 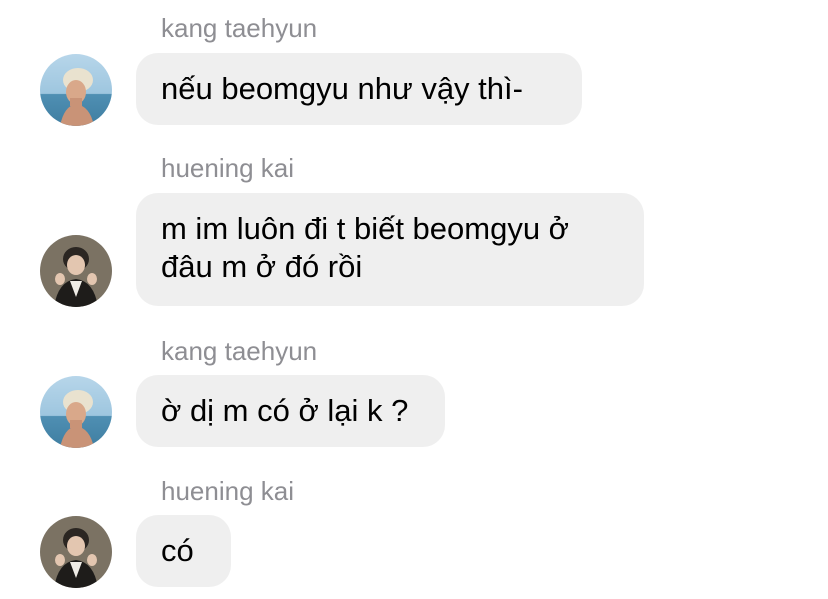 I want to click on message-bubble: có, so click(x=183, y=551).